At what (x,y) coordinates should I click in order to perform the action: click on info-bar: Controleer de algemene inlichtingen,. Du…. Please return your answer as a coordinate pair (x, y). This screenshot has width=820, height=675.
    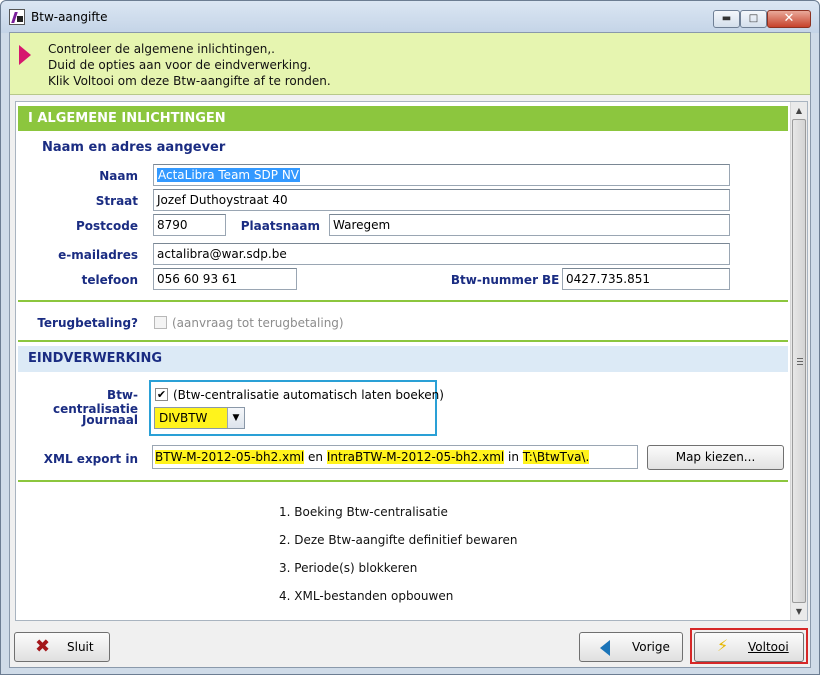
    Looking at the image, I should click on (410, 64).